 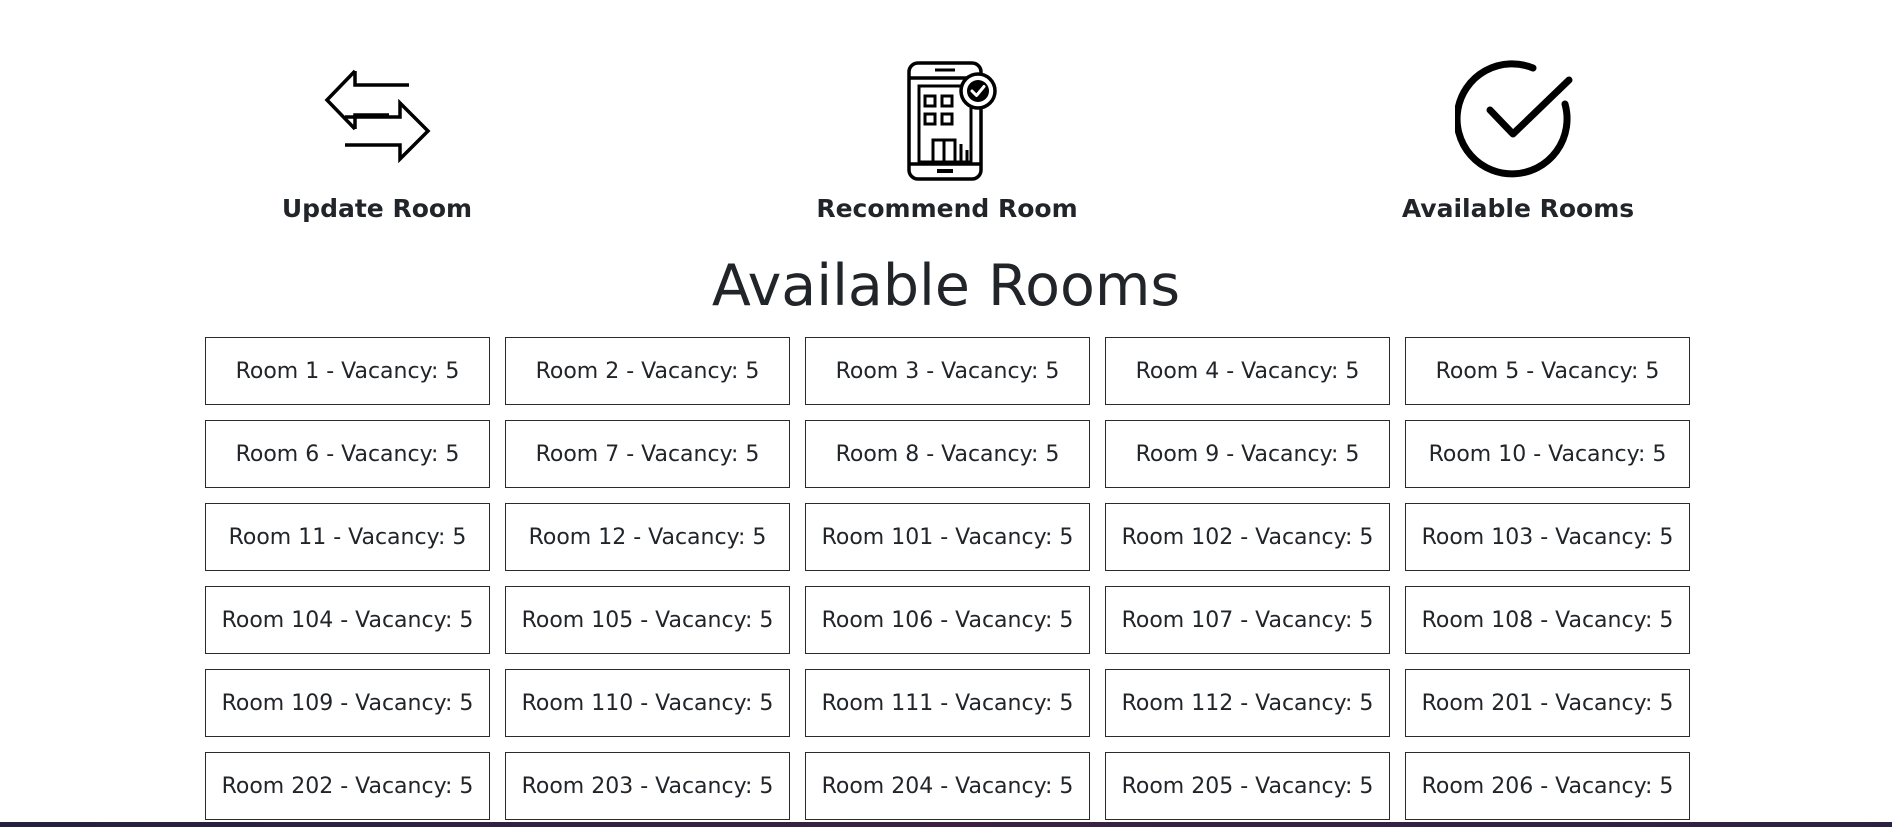 What do you see at coordinates (1247, 703) in the screenshot?
I see `room-card: Room 112 - Vacancy: 5` at bounding box center [1247, 703].